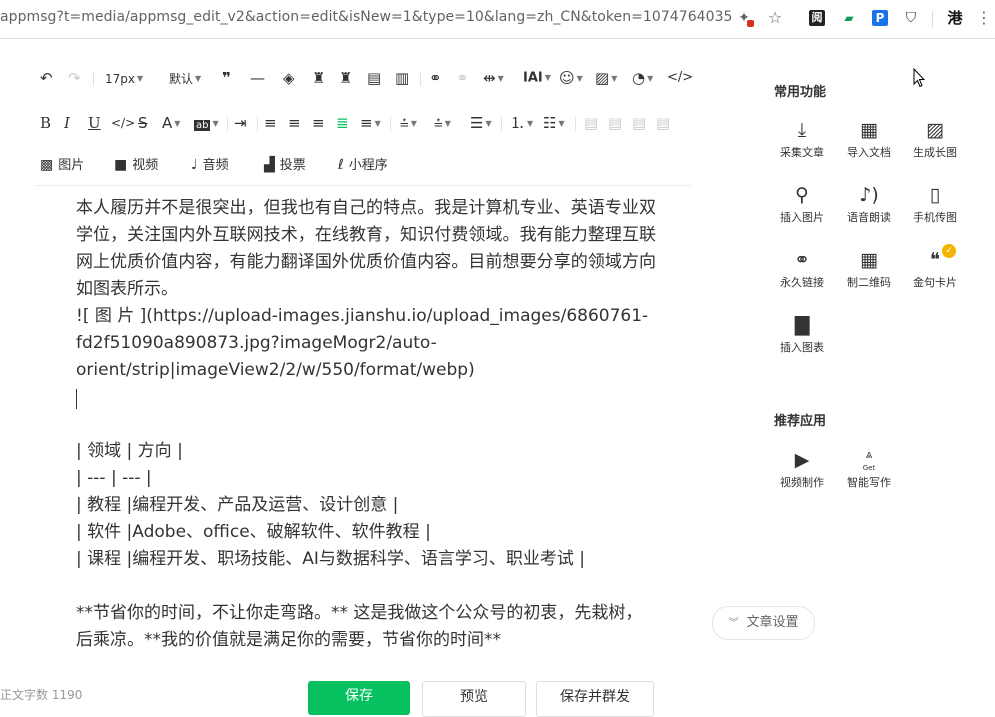 The image size is (995, 717). I want to click on app-video-make: ▶ 视频制作, so click(802, 469).